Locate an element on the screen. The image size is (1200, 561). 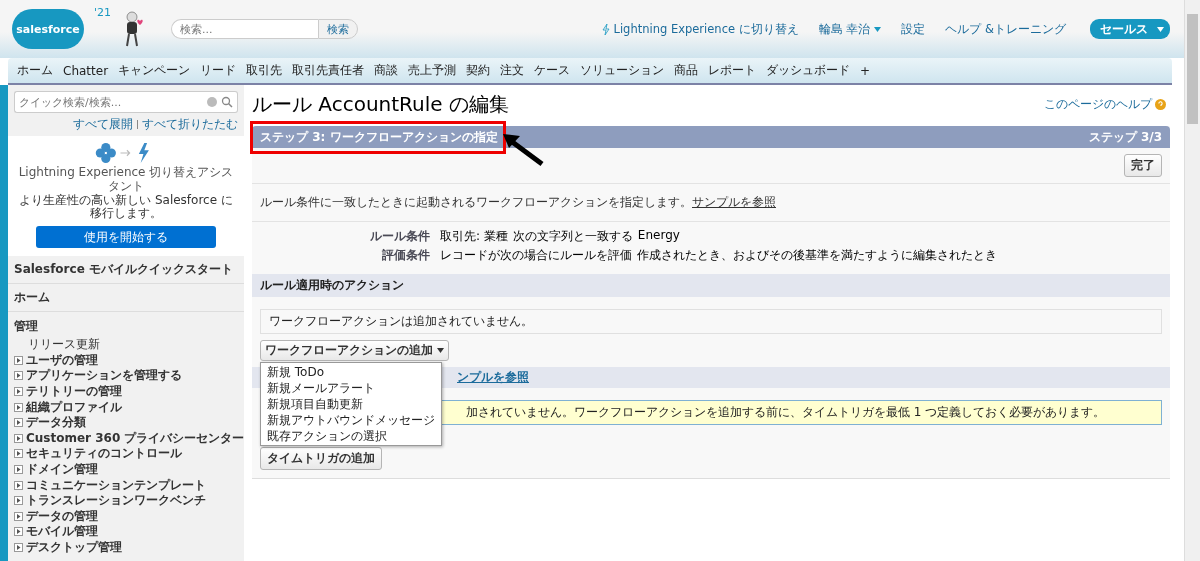
release-label: '21 is located at coordinates (103, 12).